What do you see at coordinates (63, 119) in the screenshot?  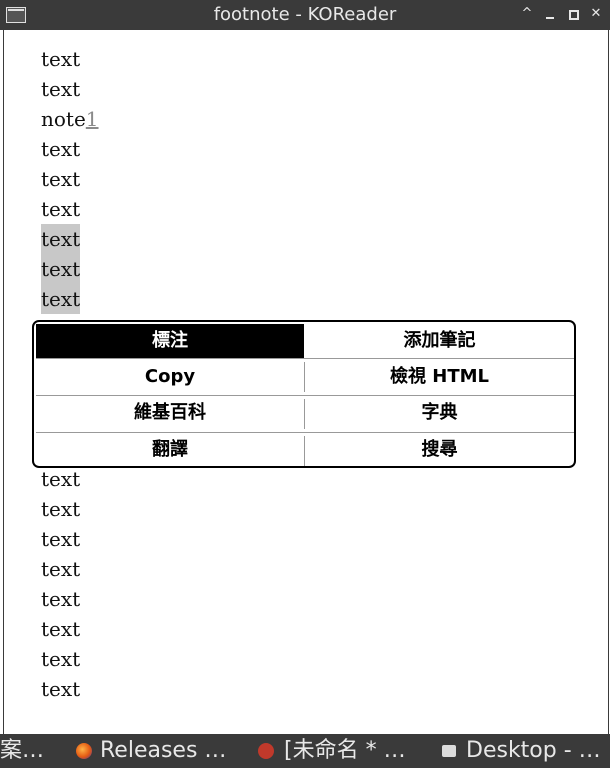 I see `note-text: note` at bounding box center [63, 119].